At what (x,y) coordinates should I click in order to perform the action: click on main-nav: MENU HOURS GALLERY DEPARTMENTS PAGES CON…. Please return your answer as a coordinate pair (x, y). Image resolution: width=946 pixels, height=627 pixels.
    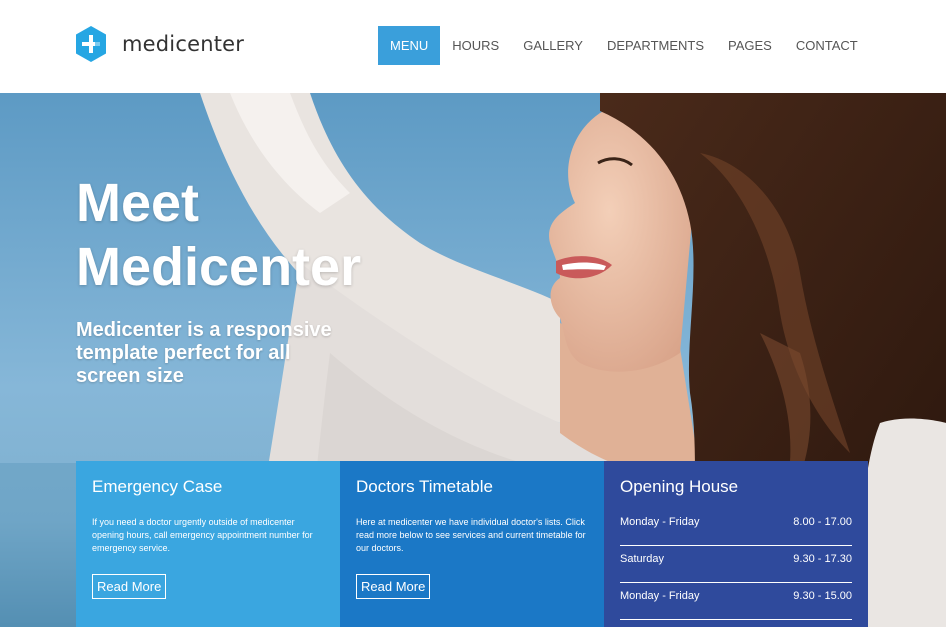
    Looking at the image, I should click on (624, 45).